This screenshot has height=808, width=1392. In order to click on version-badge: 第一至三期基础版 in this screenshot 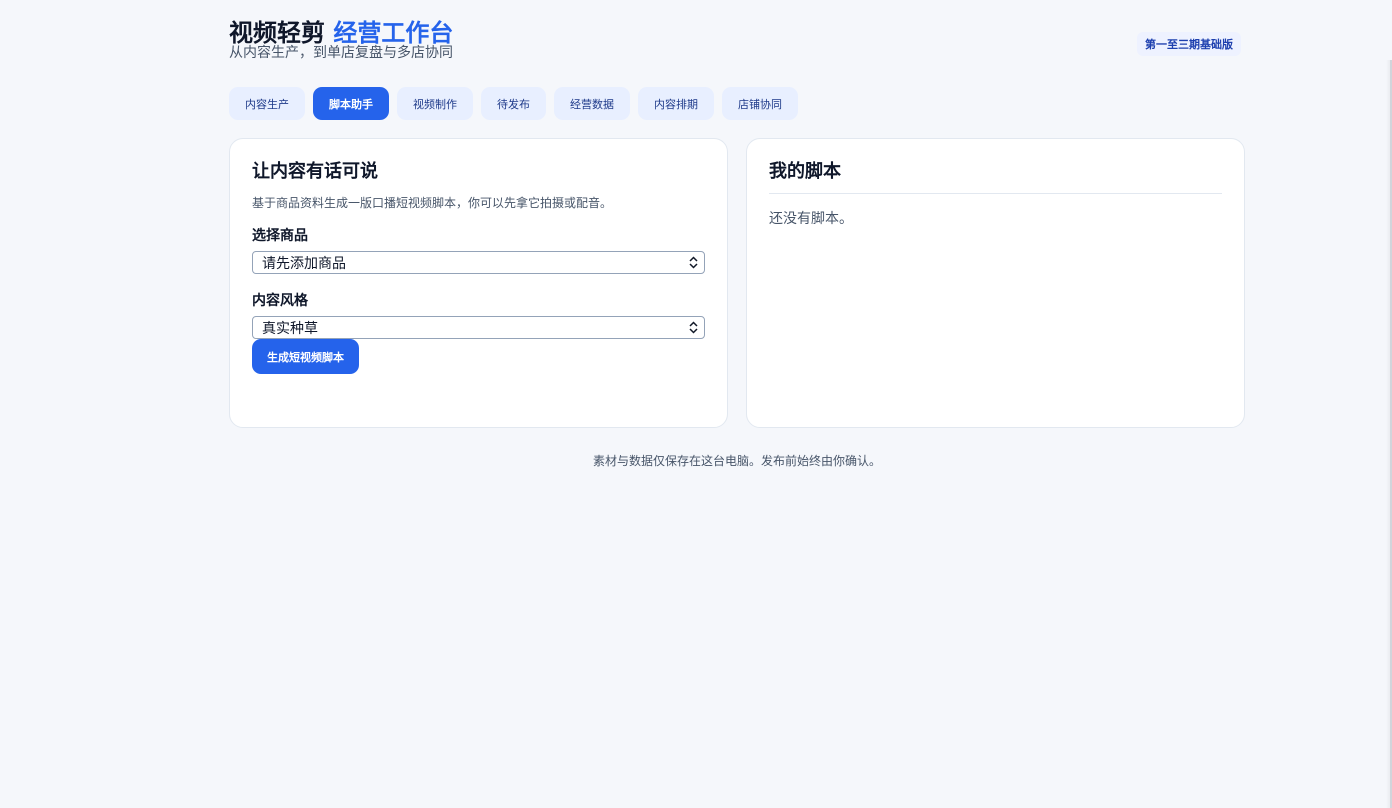, I will do `click(1189, 44)`.